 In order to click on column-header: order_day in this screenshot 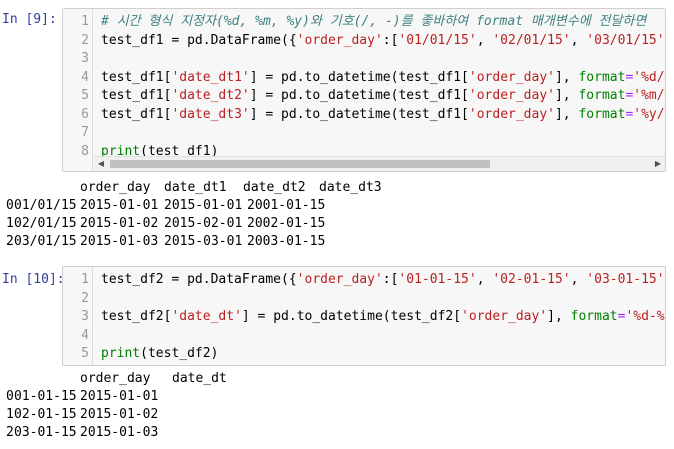, I will do `click(115, 378)`.